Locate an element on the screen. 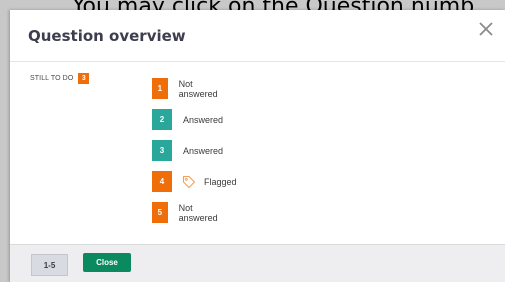 Image resolution: width=505 pixels, height=282 pixels. question-number-badge: 3 is located at coordinates (162, 150).